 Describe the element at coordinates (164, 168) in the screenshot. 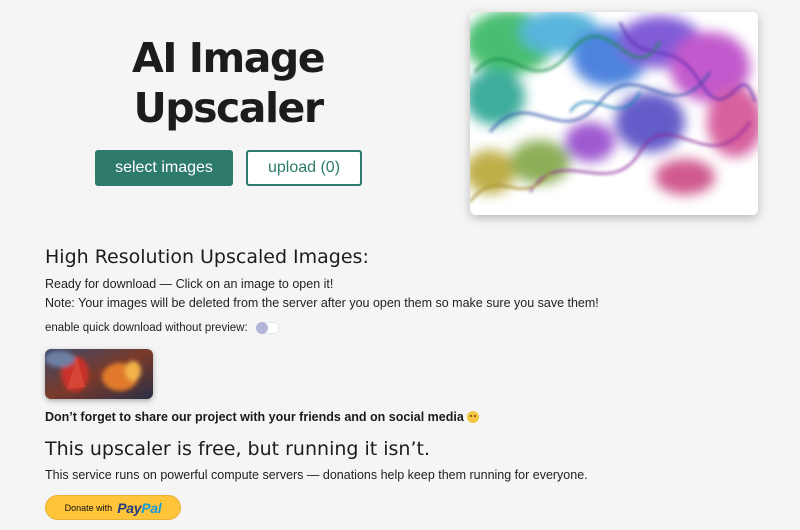

I see `select-images-button: select images` at that location.